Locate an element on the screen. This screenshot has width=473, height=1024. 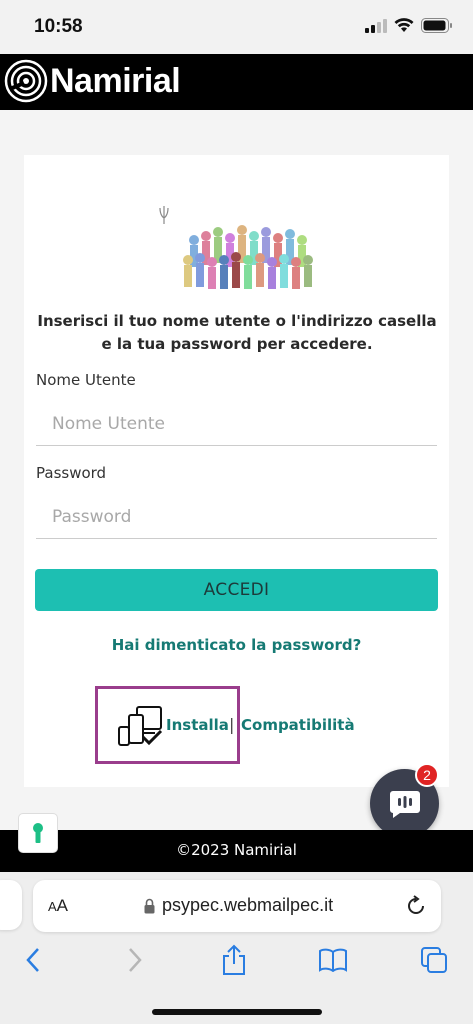
url-text: psypec.webmailpec.it is located at coordinates (248, 905).